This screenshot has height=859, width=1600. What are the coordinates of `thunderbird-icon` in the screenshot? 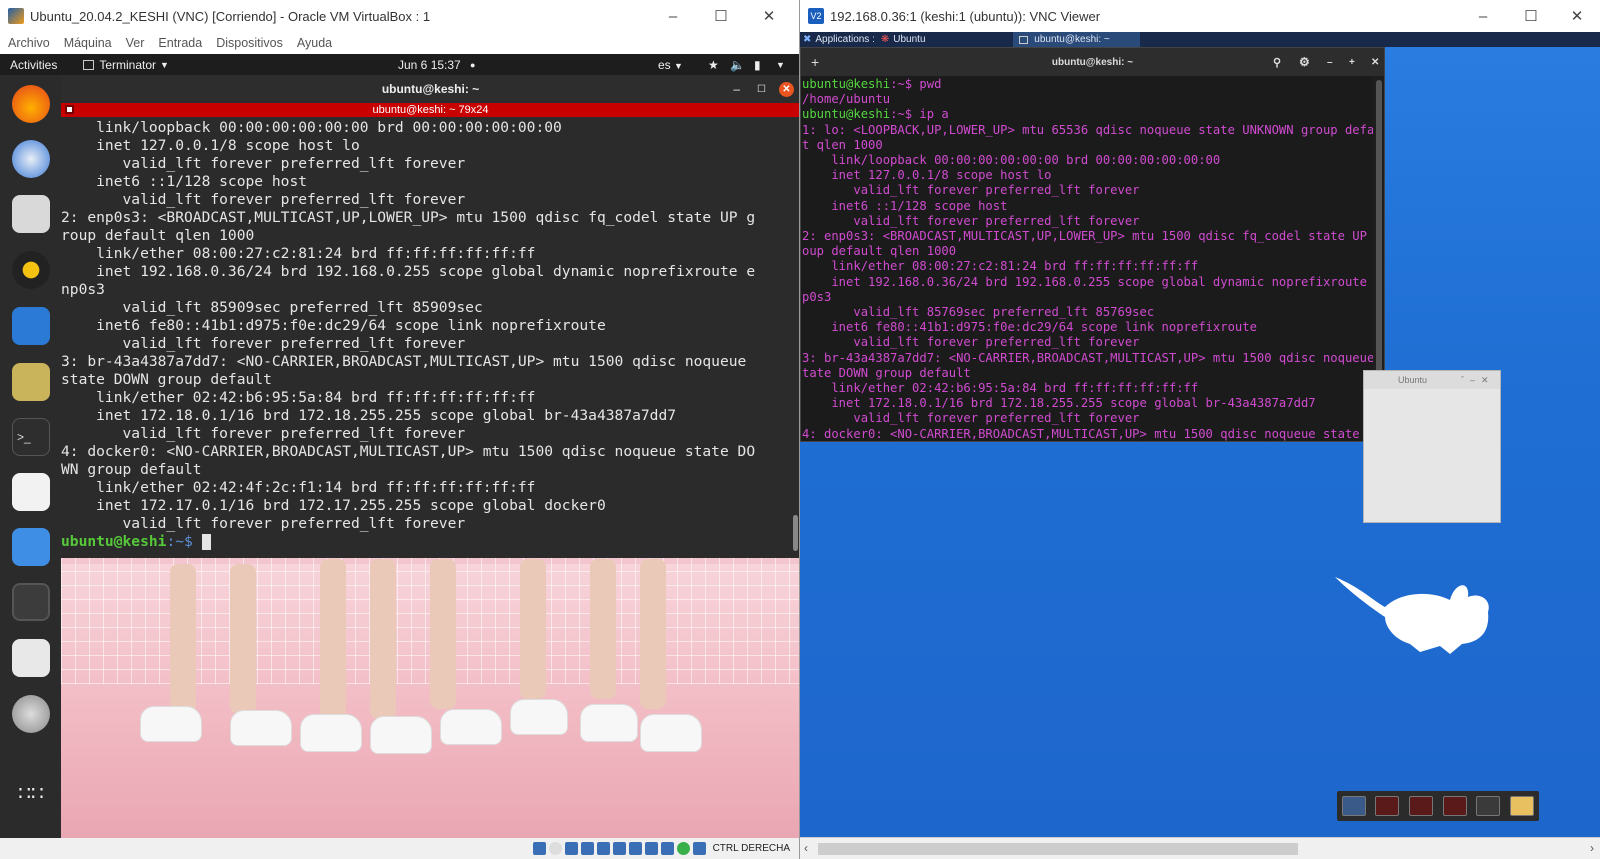 It's located at (31, 159).